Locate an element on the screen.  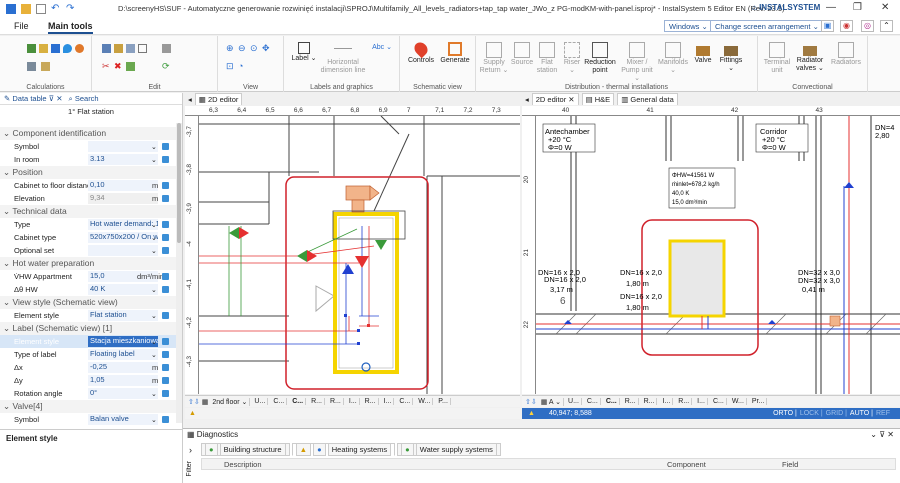
property-row-symbol: Symbol ⌄ is located at coordinates (88, 146).